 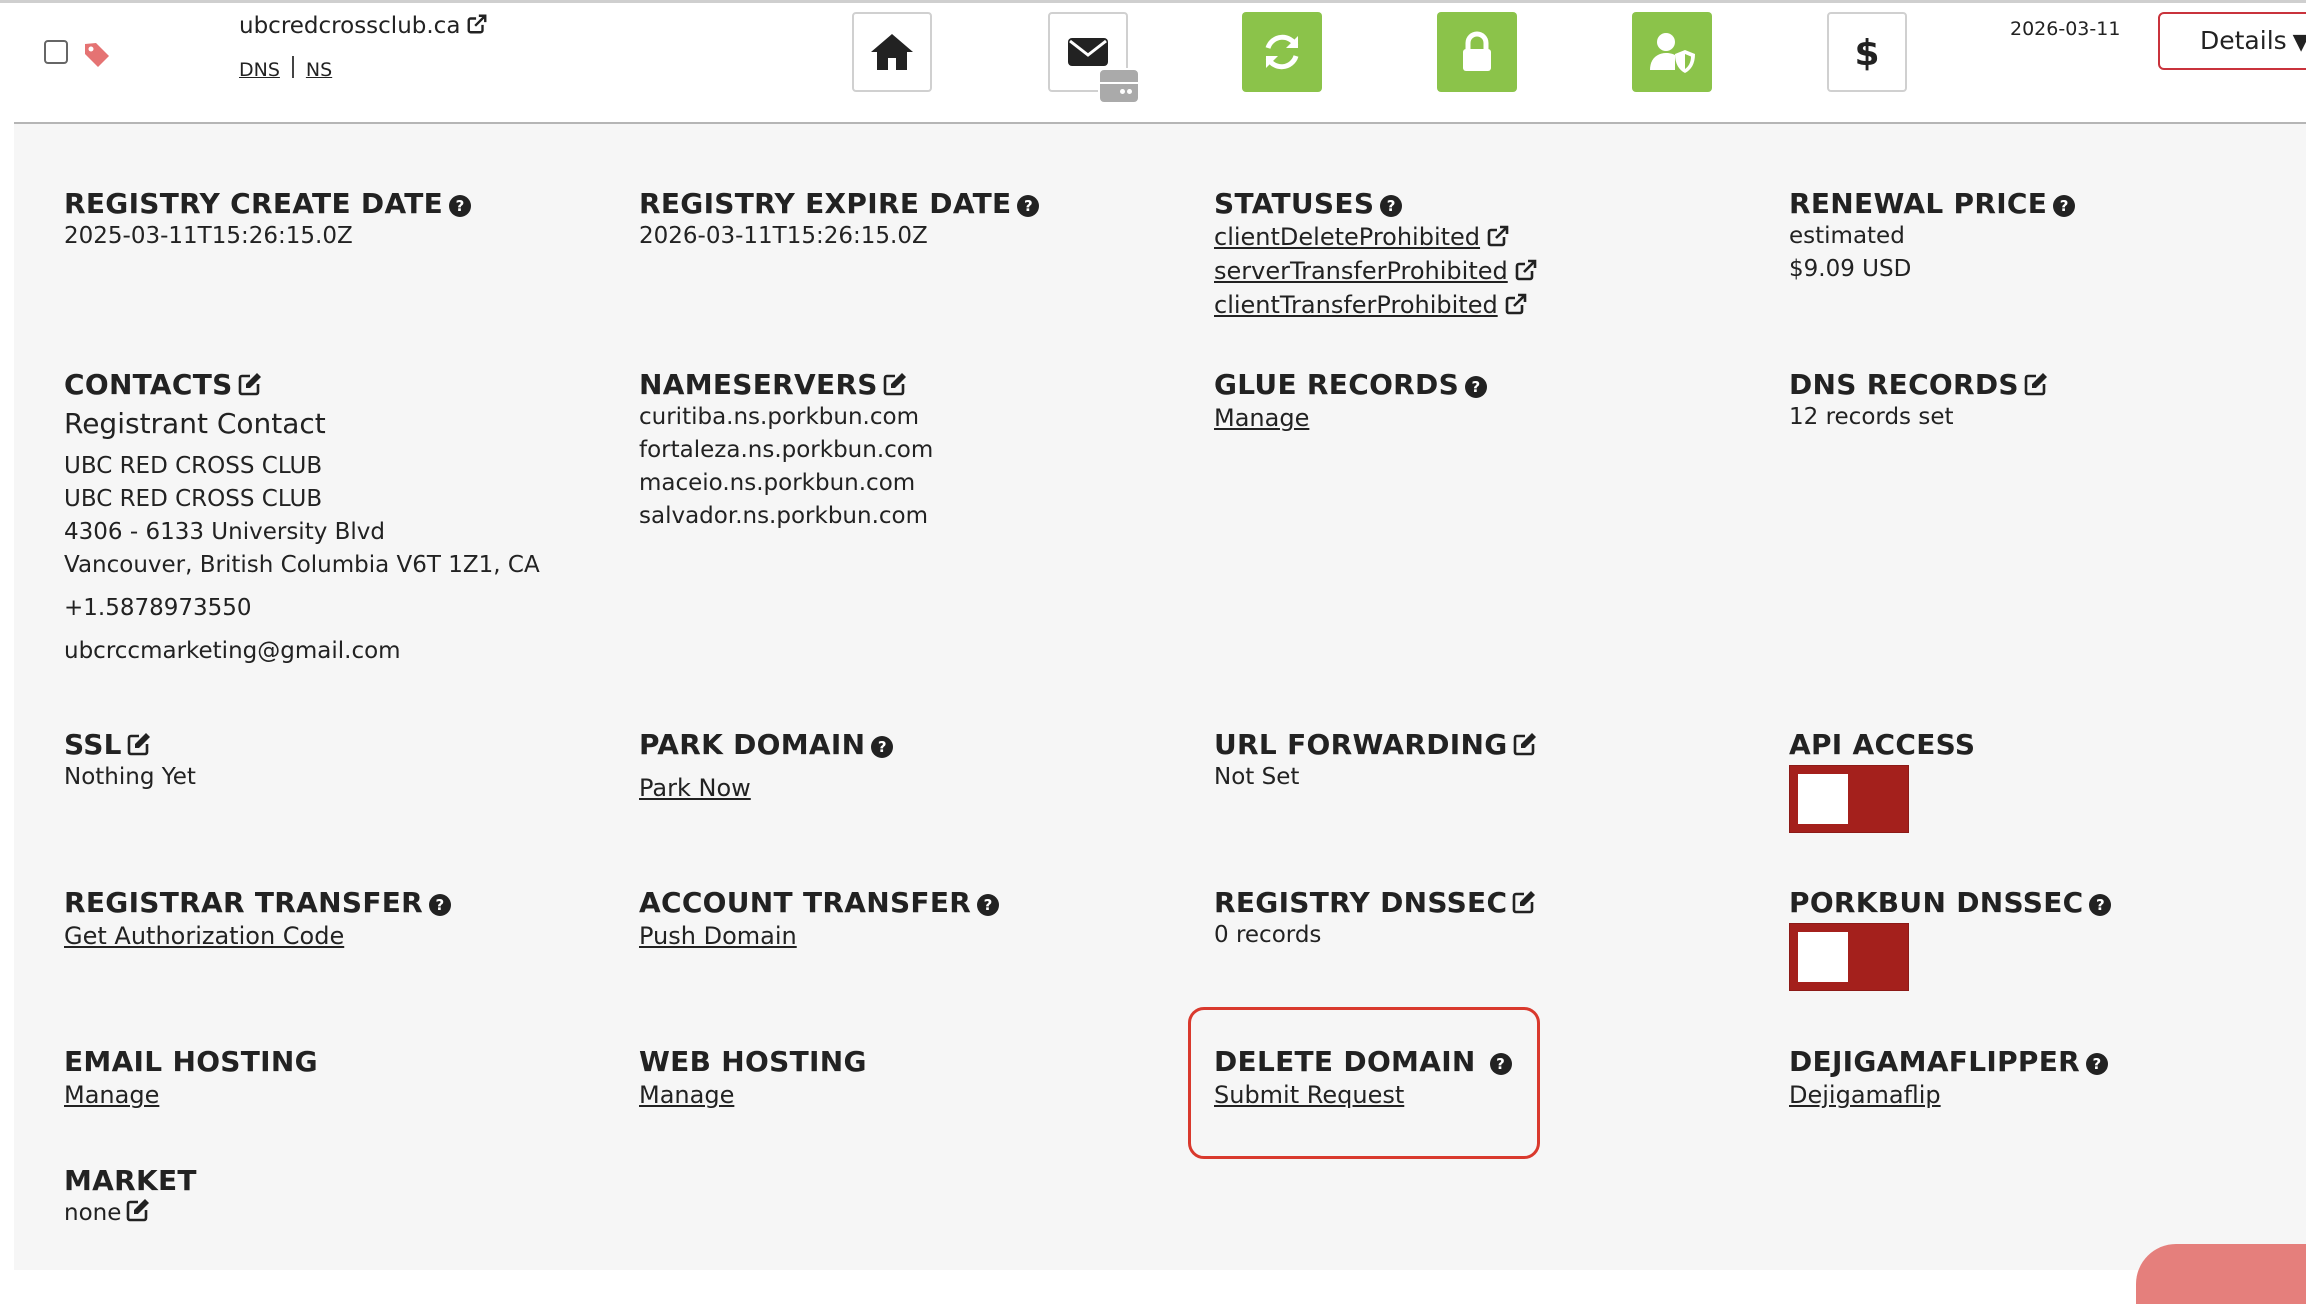 I want to click on domain-sublinks: DNS NS, so click(x=285, y=68).